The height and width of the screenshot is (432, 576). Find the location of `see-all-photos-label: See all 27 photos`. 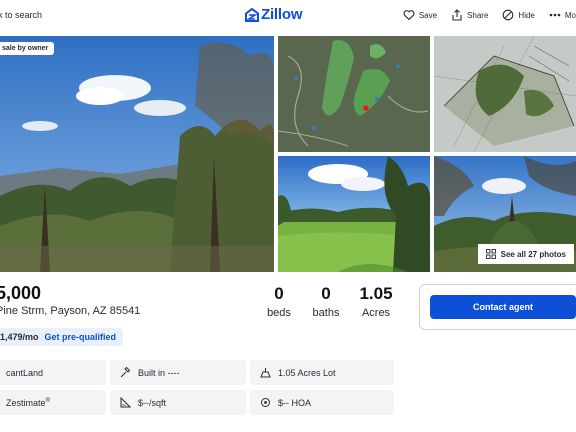

see-all-photos-label: See all 27 photos is located at coordinates (533, 254).